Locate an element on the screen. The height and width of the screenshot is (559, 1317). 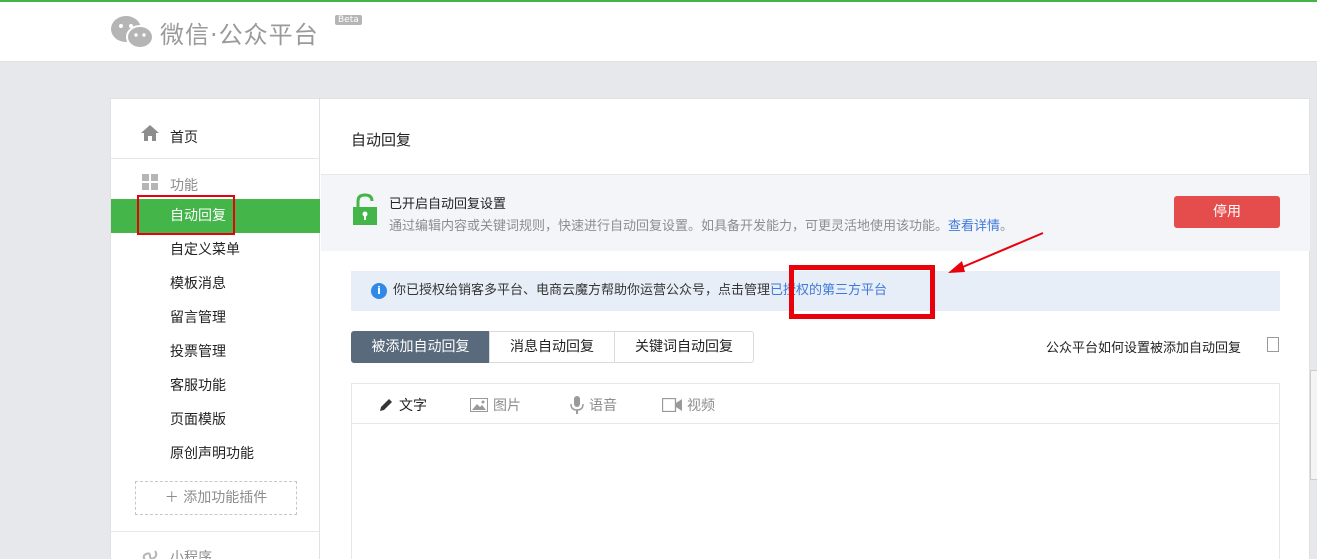
video-icon is located at coordinates (672, 405).